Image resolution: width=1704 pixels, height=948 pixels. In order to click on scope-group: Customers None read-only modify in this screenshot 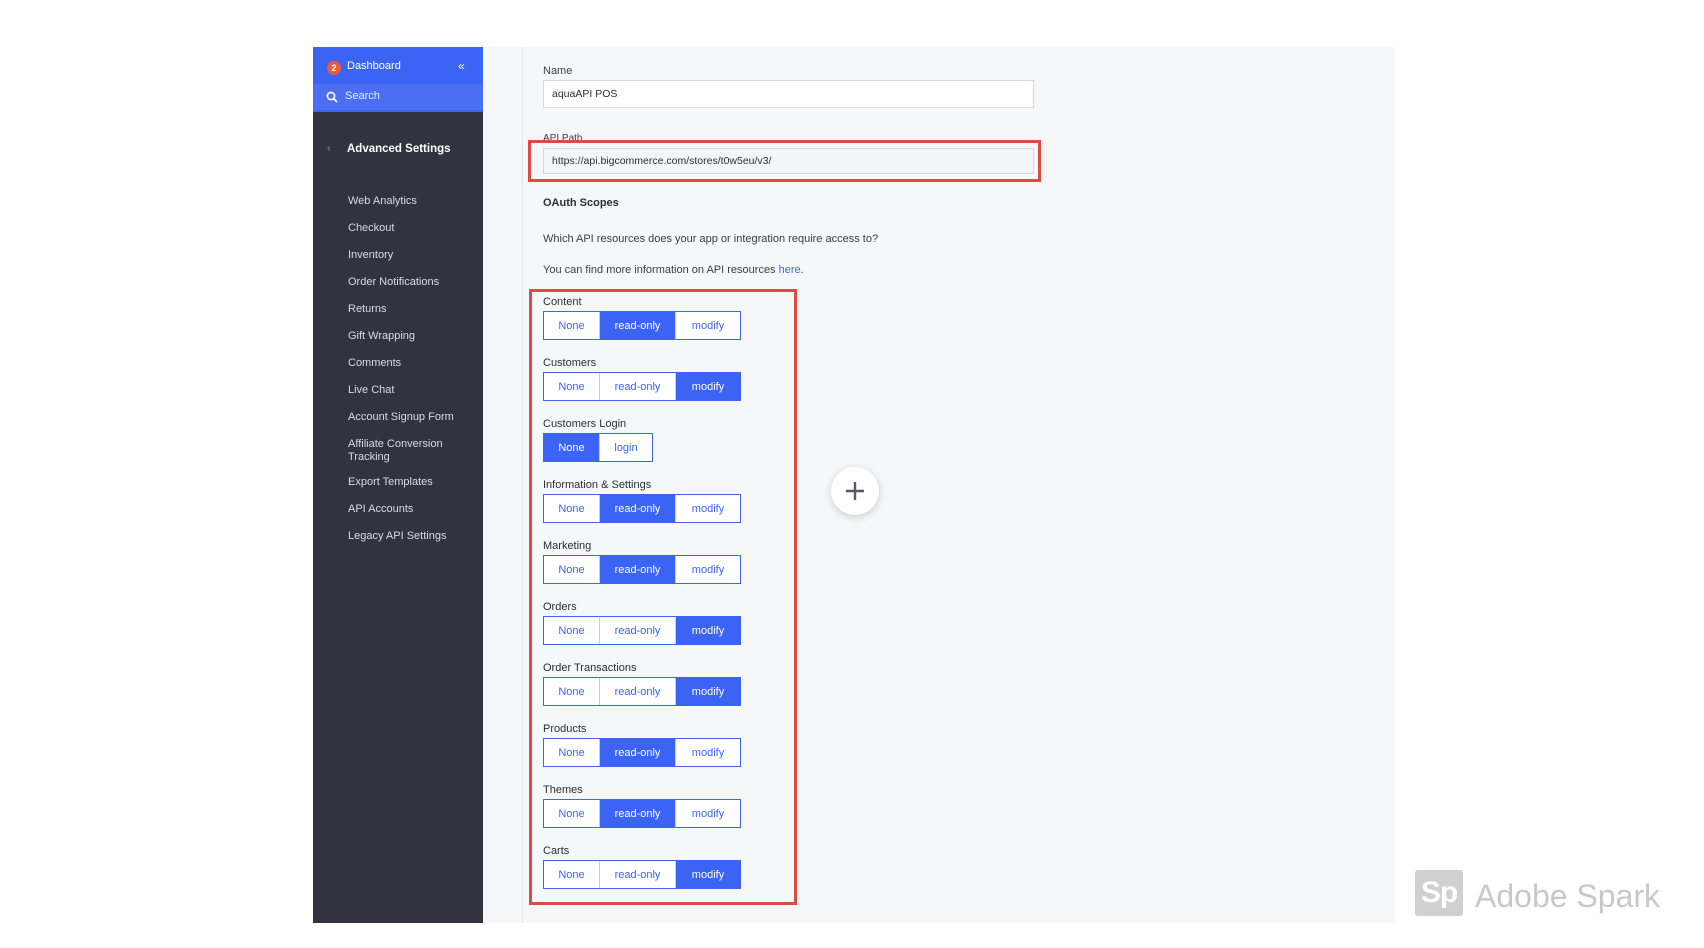, I will do `click(663, 387)`.